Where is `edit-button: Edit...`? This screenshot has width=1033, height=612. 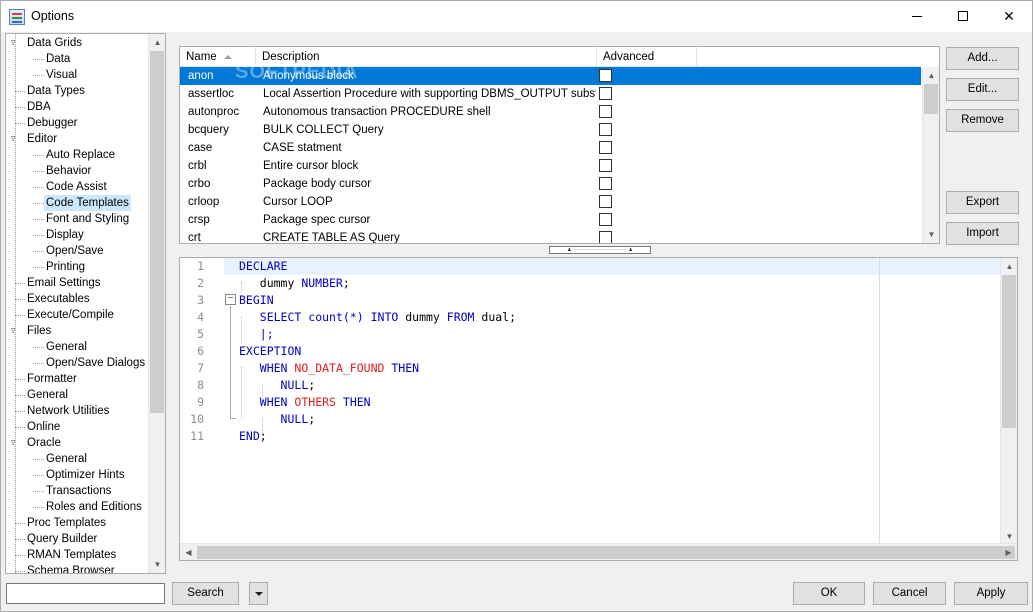 edit-button: Edit... is located at coordinates (982, 89).